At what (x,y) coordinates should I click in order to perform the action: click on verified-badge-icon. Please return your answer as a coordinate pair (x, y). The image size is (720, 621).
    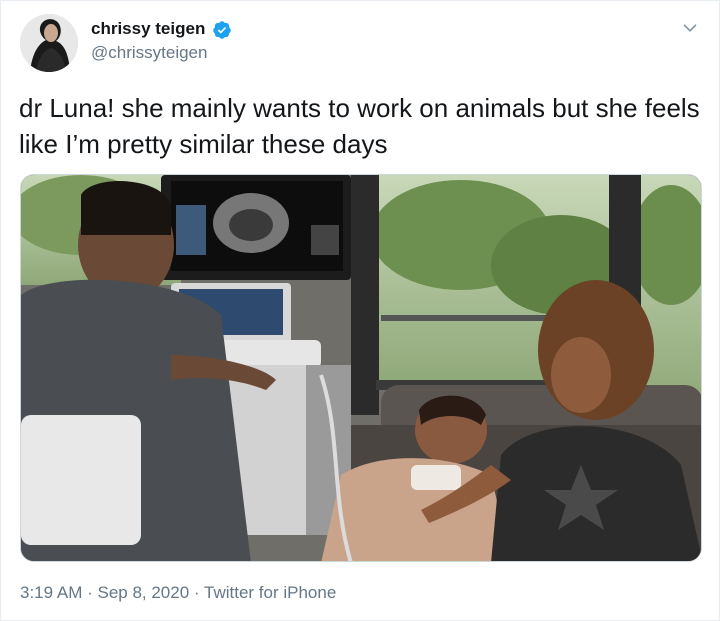
    Looking at the image, I should click on (222, 30).